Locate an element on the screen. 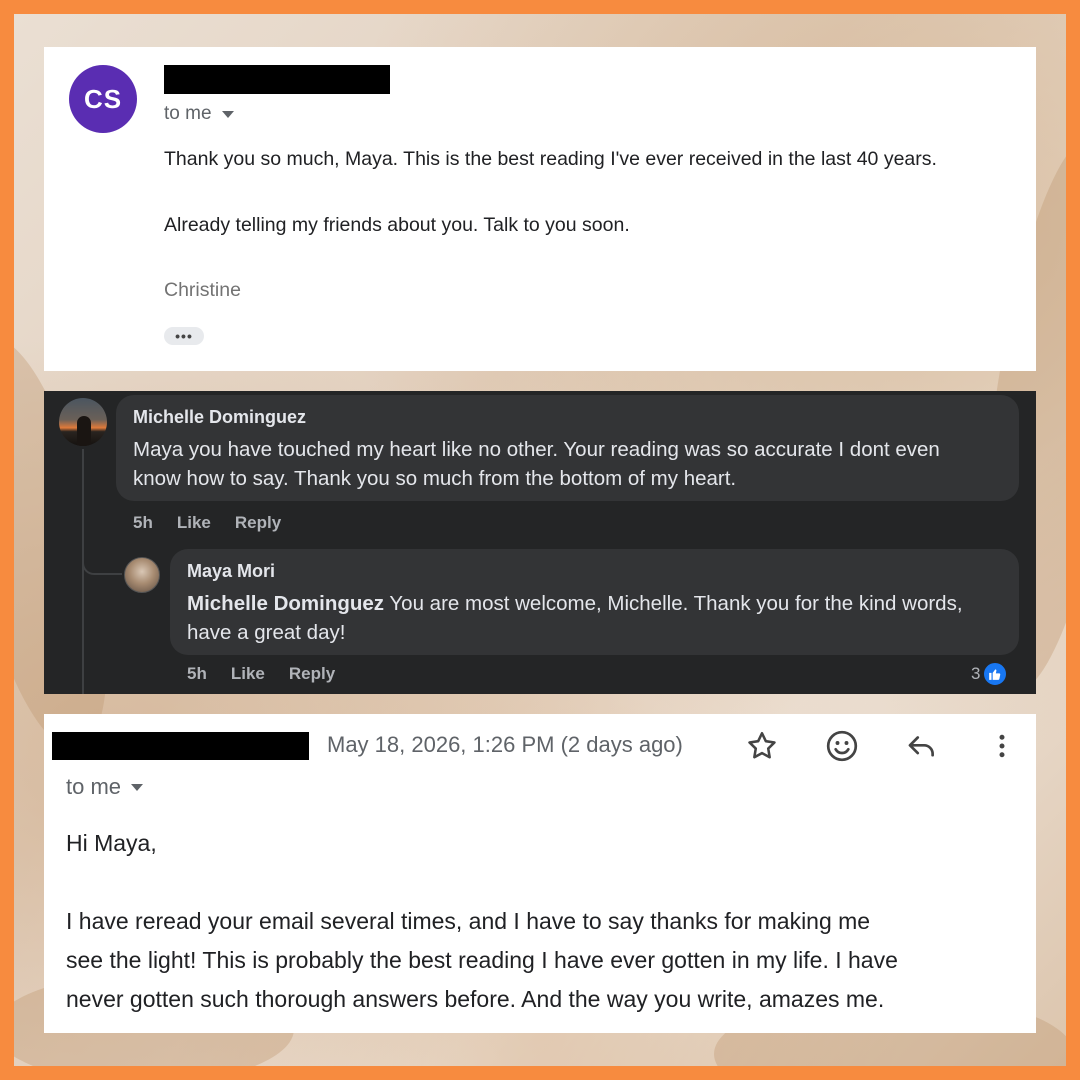  show-trimmed-content-button: ••• is located at coordinates (184, 336).